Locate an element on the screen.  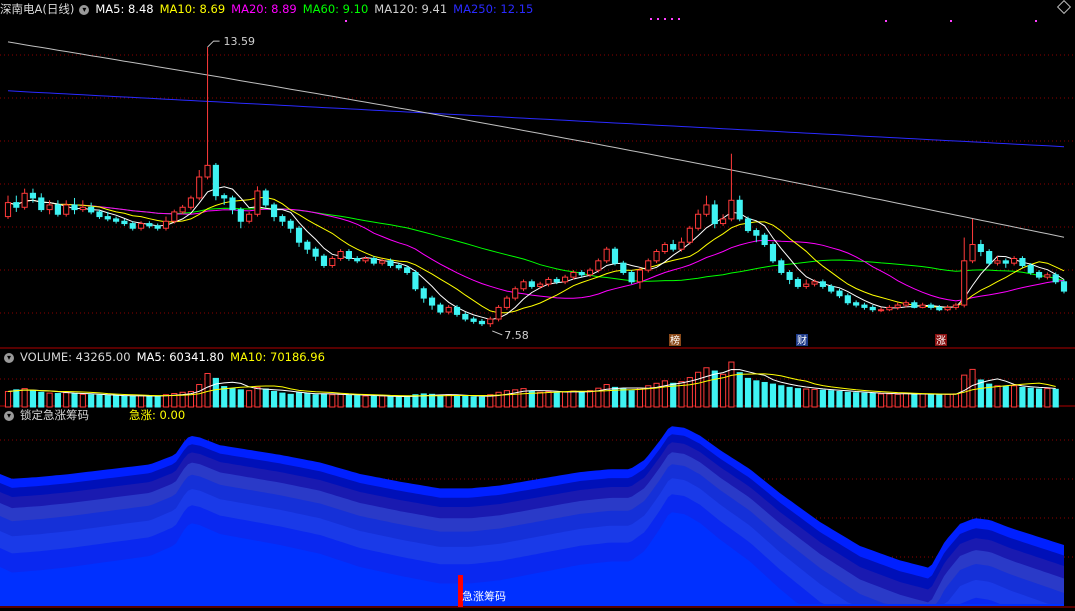
volume-ma10-label: MA10: 70186.96 is located at coordinates (277, 357).